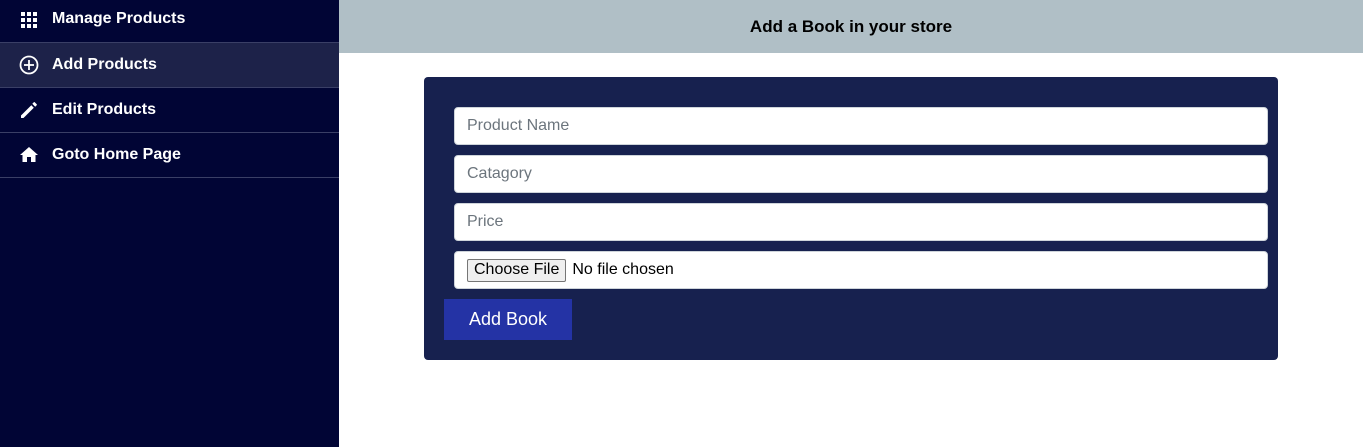 This screenshot has height=447, width=1363. I want to click on sidebar-item-manage-products: Manage Products, so click(169, 21).